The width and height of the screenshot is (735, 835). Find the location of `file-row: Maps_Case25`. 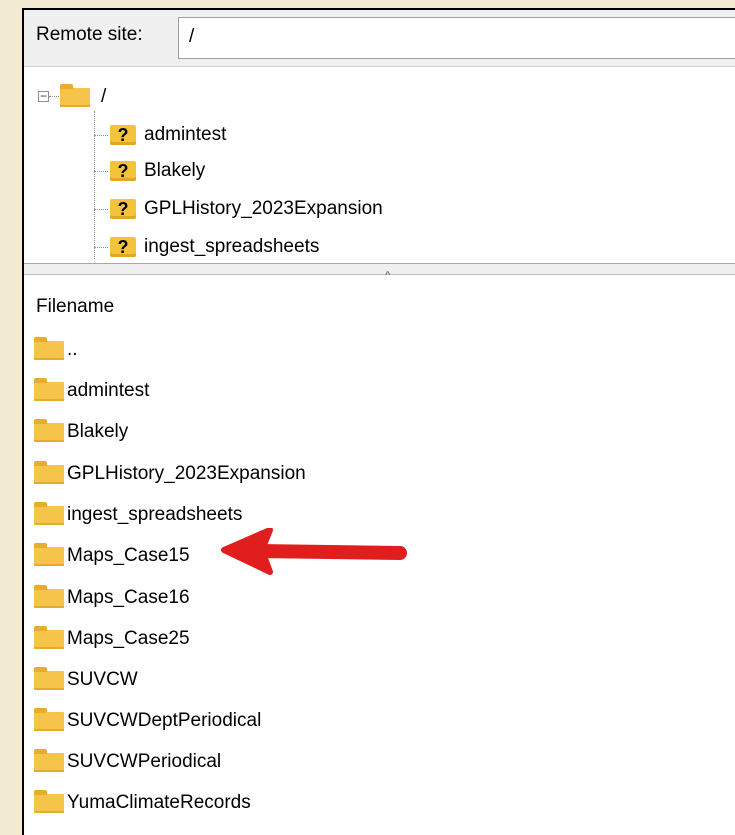

file-row: Maps_Case25 is located at coordinates (112, 639).